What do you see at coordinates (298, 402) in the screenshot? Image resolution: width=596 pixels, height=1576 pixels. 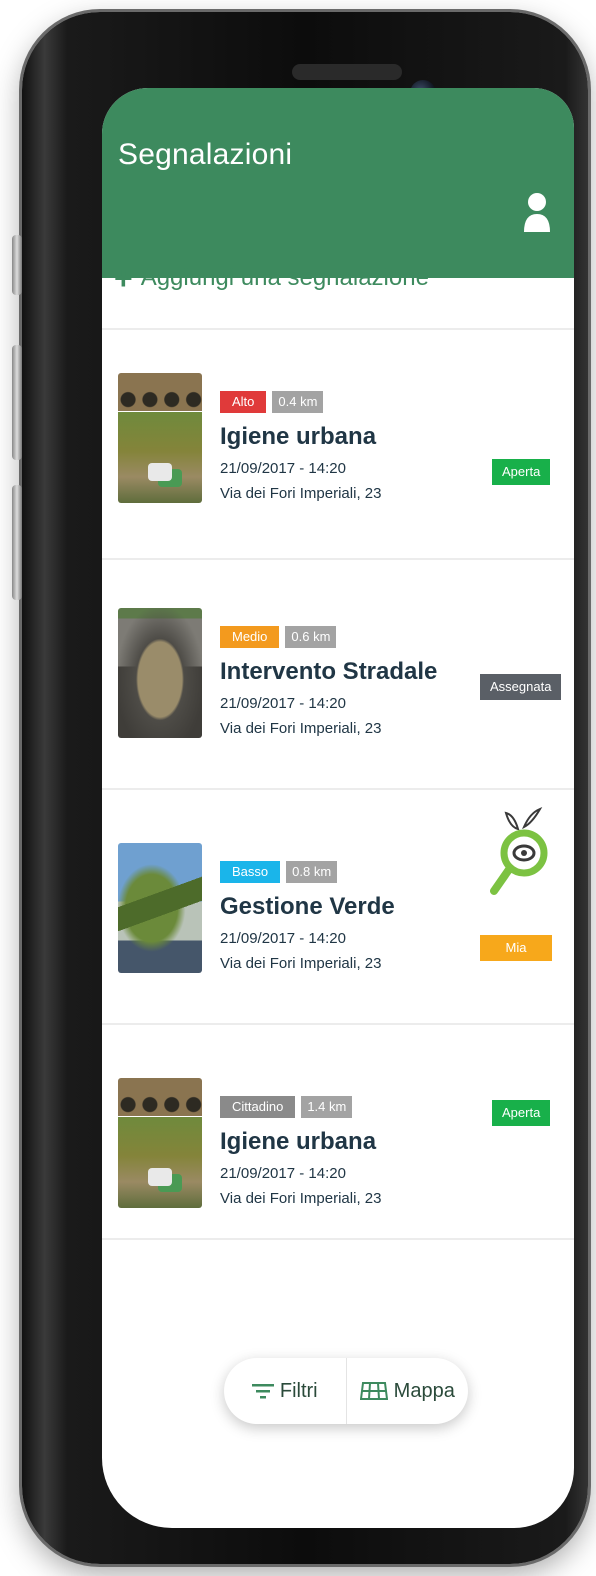 I see `distance-badge: 0.4 km` at bounding box center [298, 402].